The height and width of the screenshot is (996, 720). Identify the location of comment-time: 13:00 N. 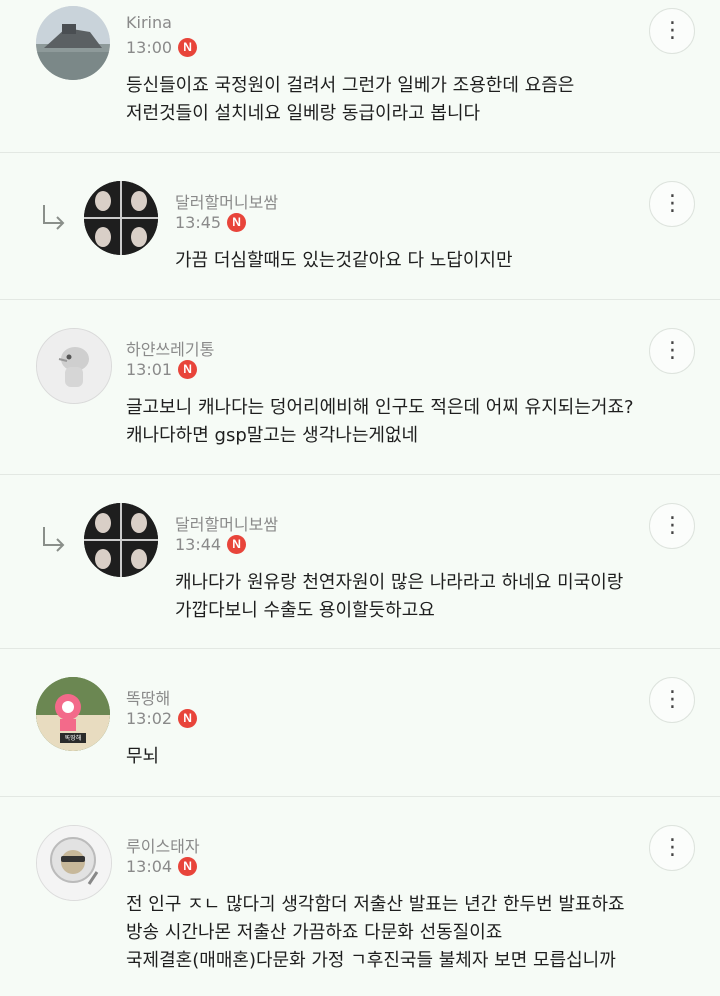
(162, 47).